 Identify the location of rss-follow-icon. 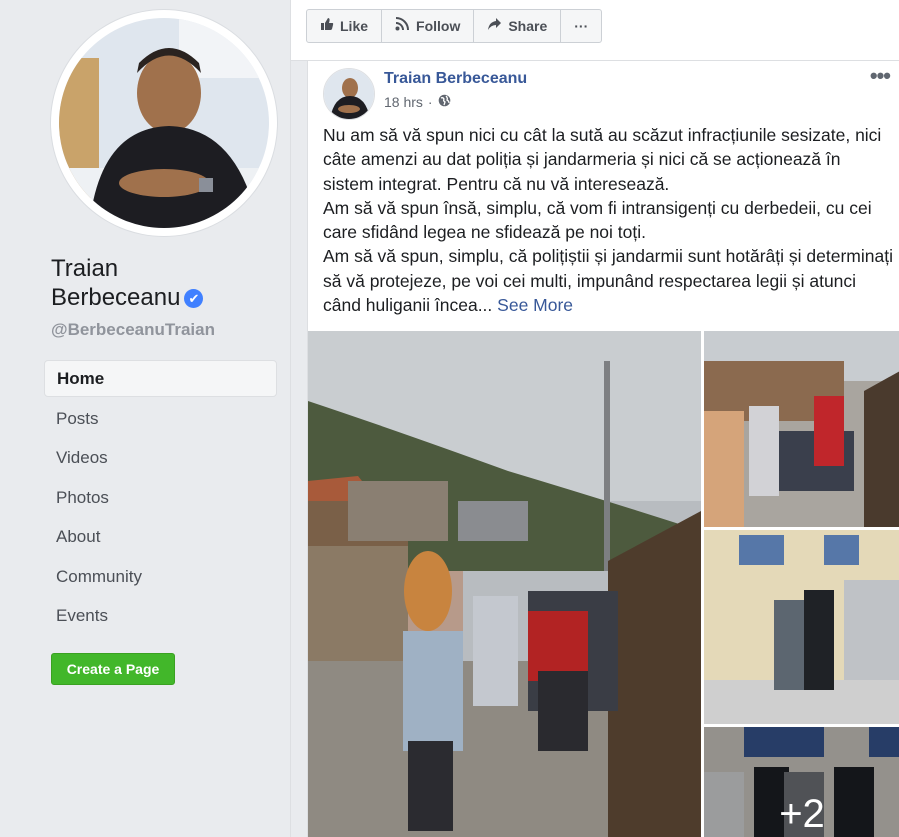
(402, 26).